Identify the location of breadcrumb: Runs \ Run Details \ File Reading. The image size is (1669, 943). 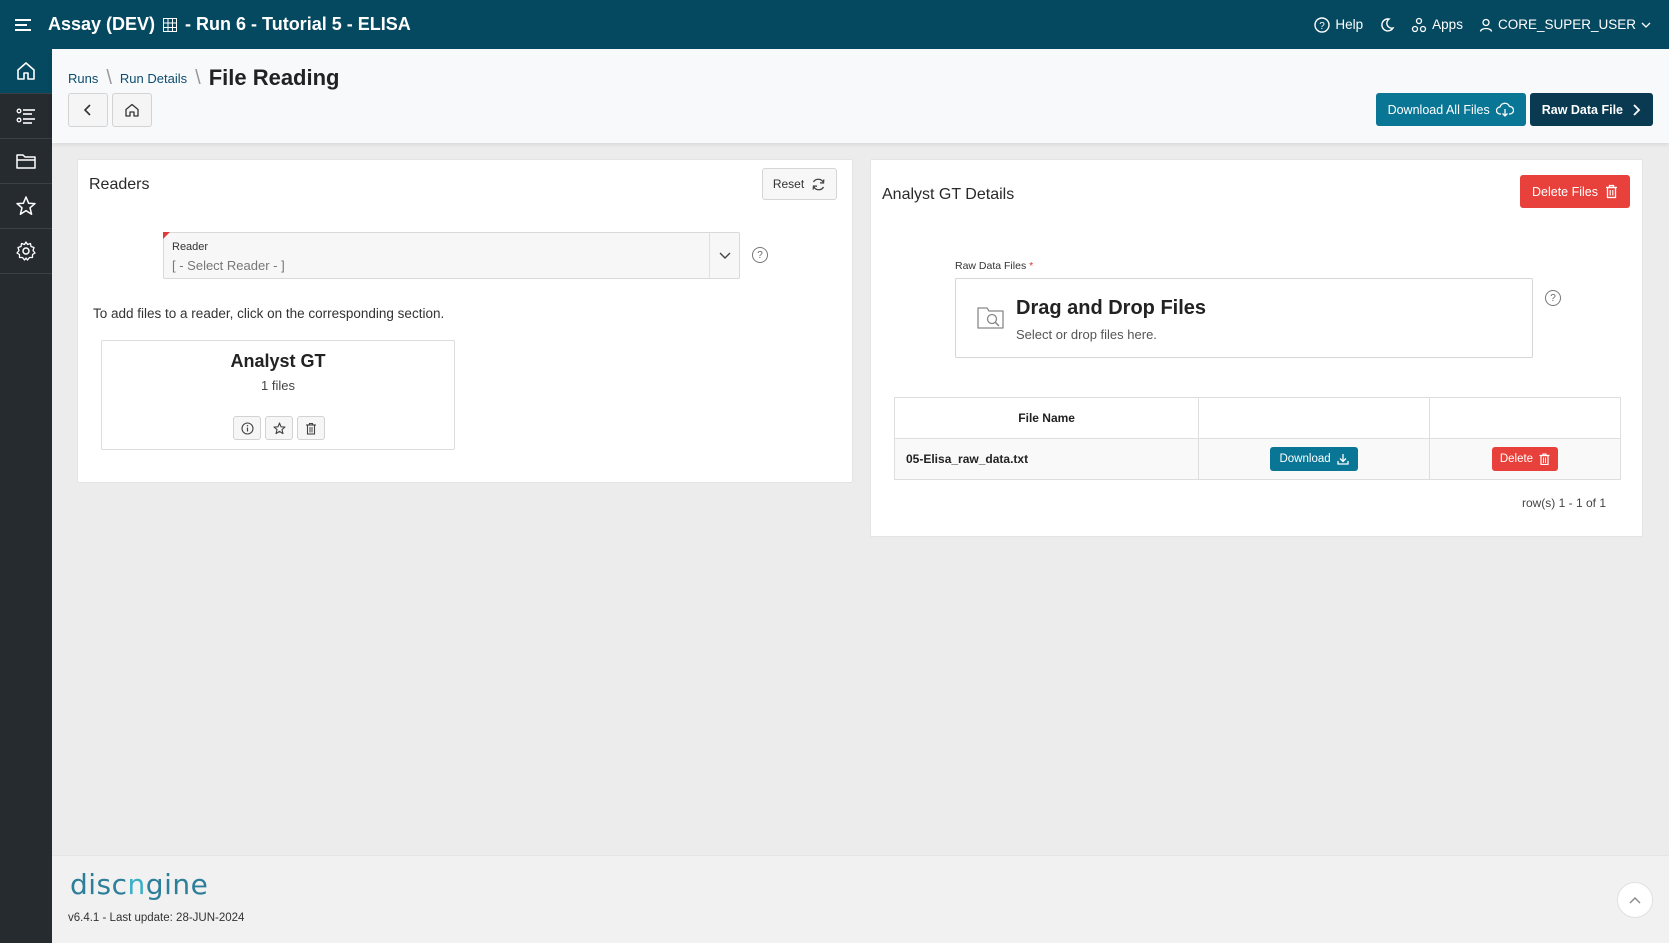
(203, 78).